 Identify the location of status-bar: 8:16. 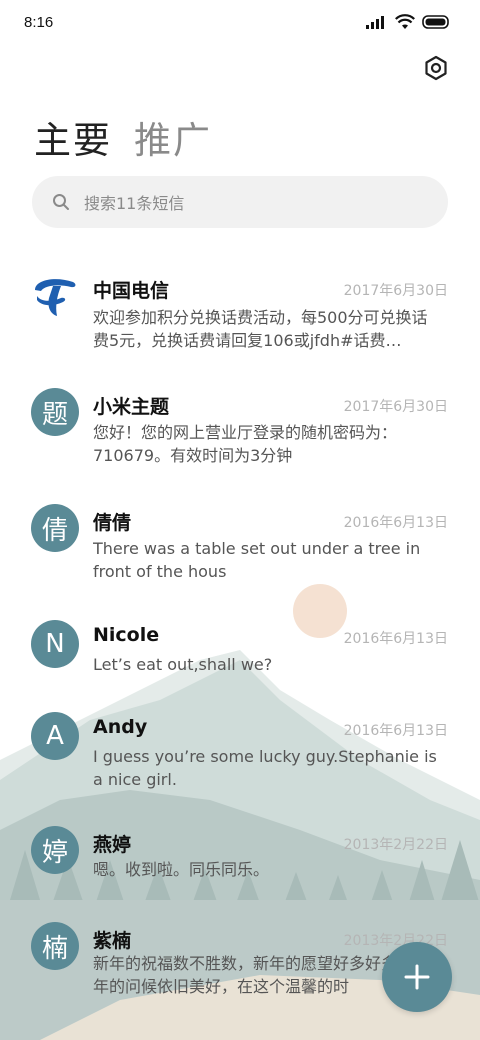
(240, 22).